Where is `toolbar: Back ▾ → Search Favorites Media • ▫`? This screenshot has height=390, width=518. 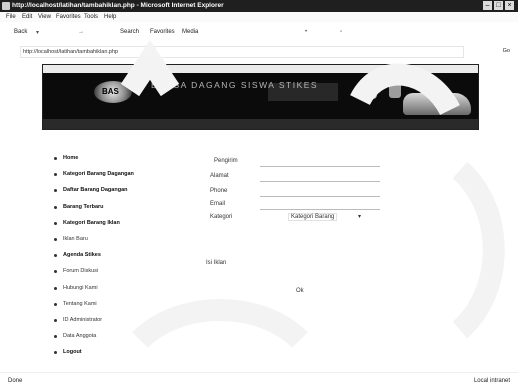
toolbar: Back ▾ → Search Favorites Media • ▫ is located at coordinates (259, 33).